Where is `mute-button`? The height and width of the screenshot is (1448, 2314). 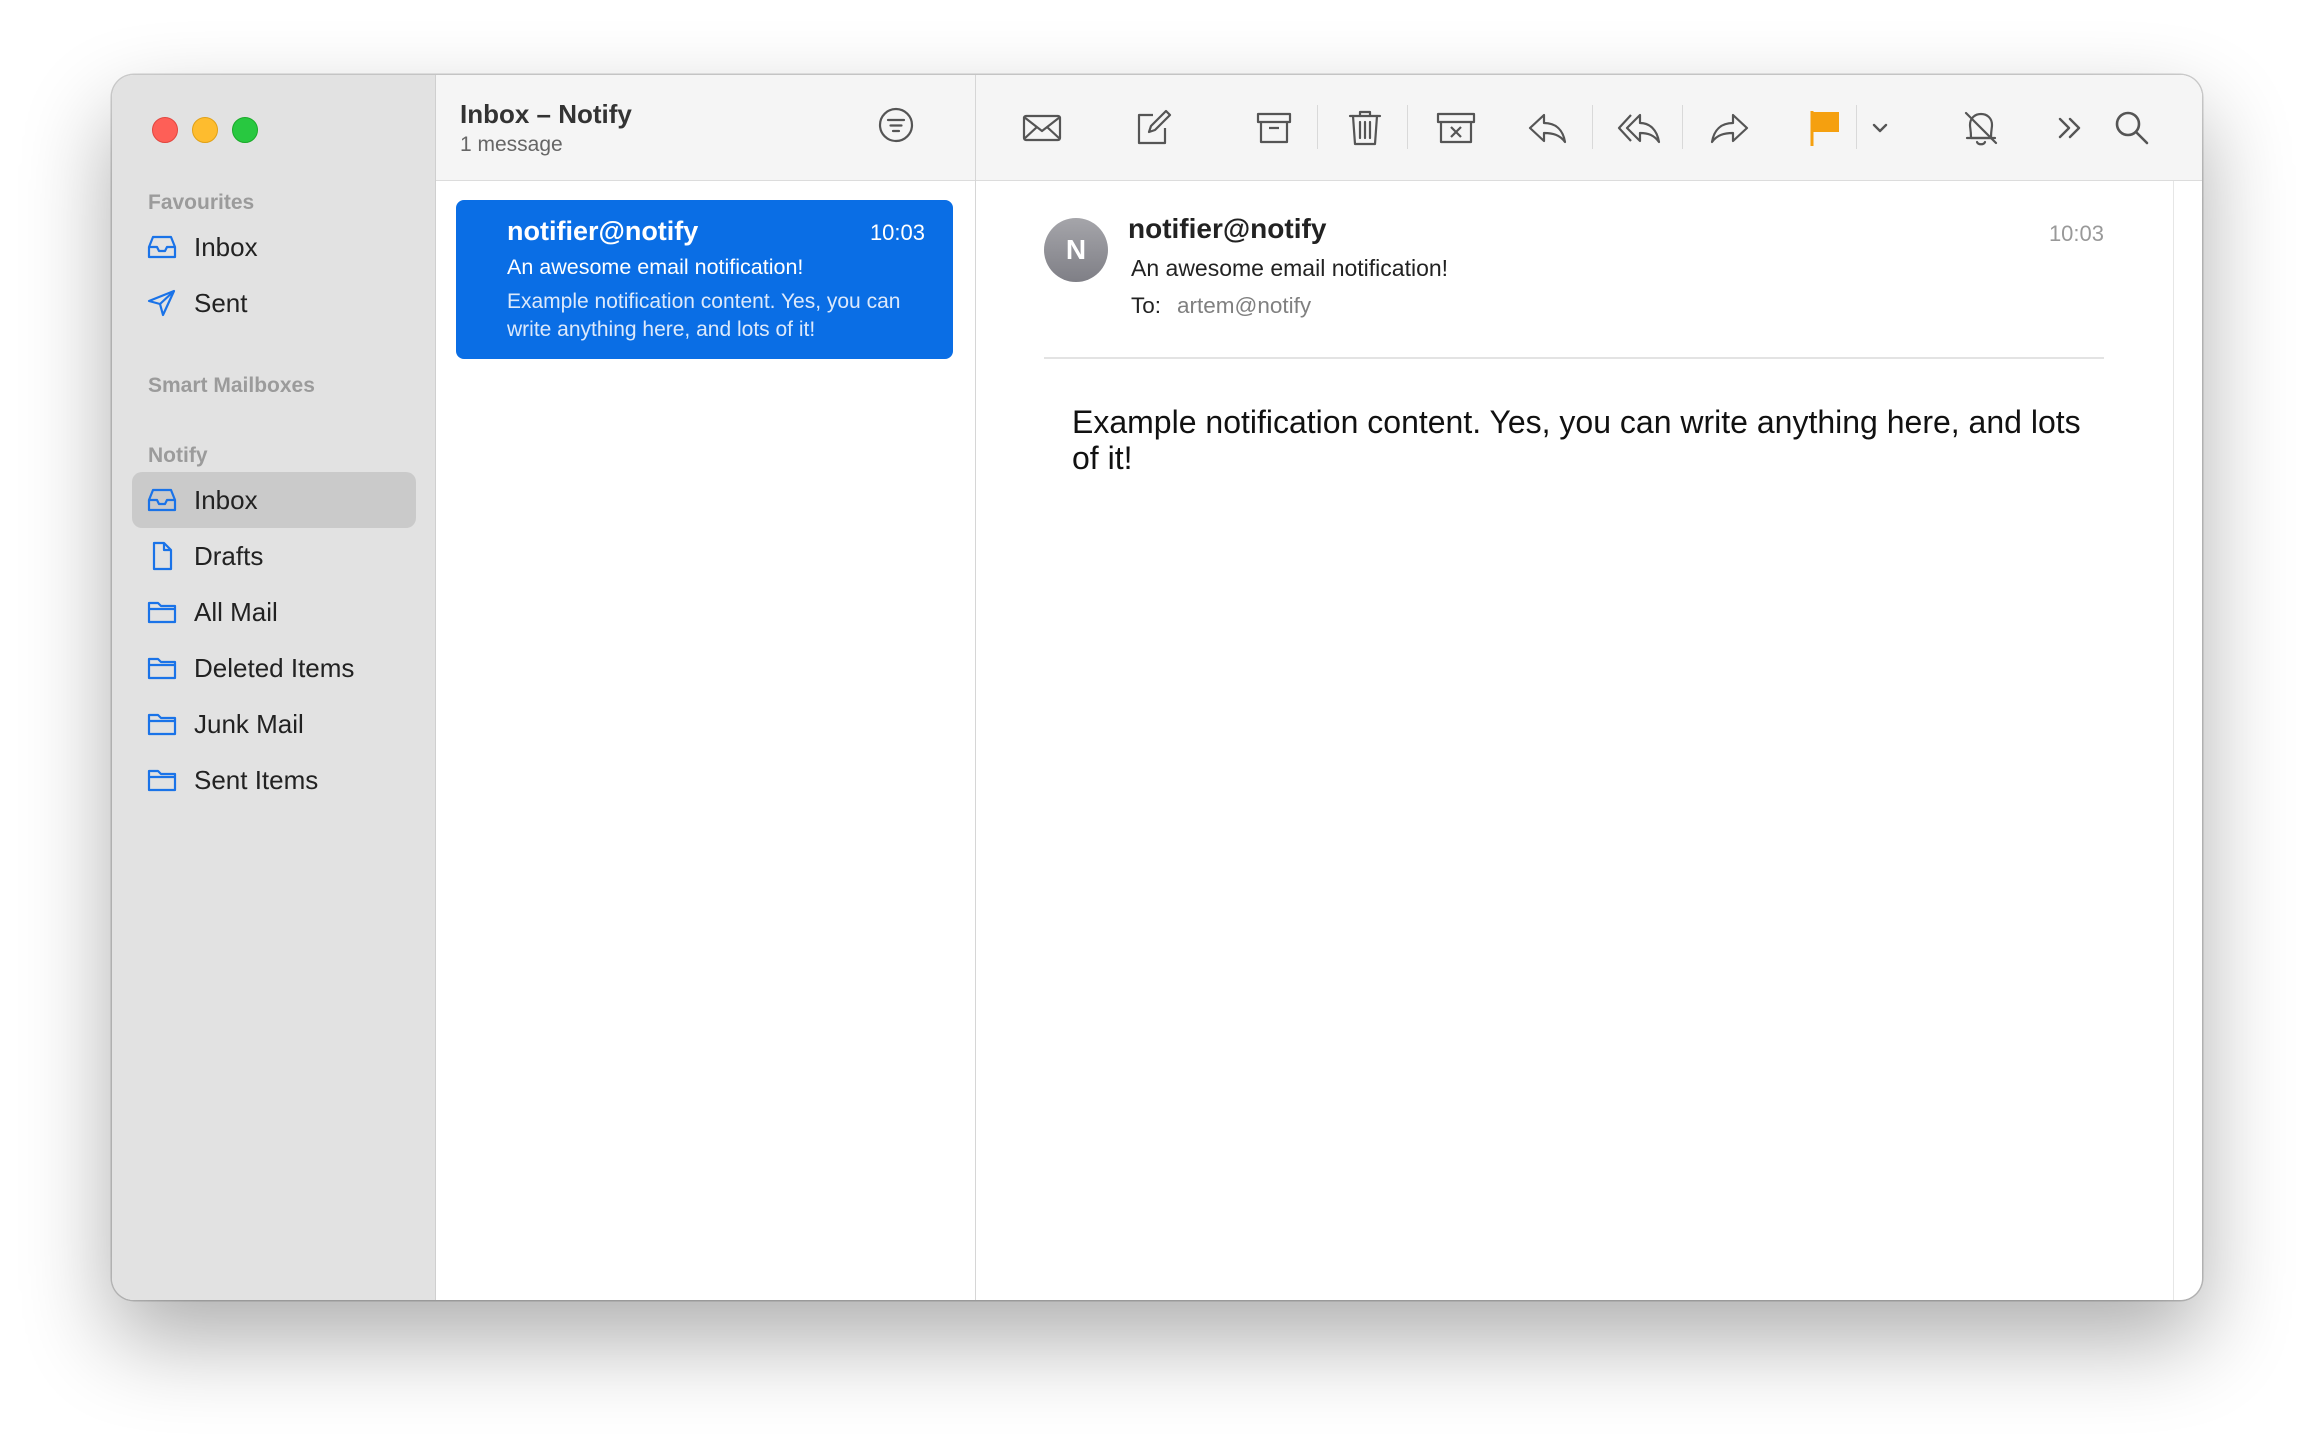 mute-button is located at coordinates (1981, 128).